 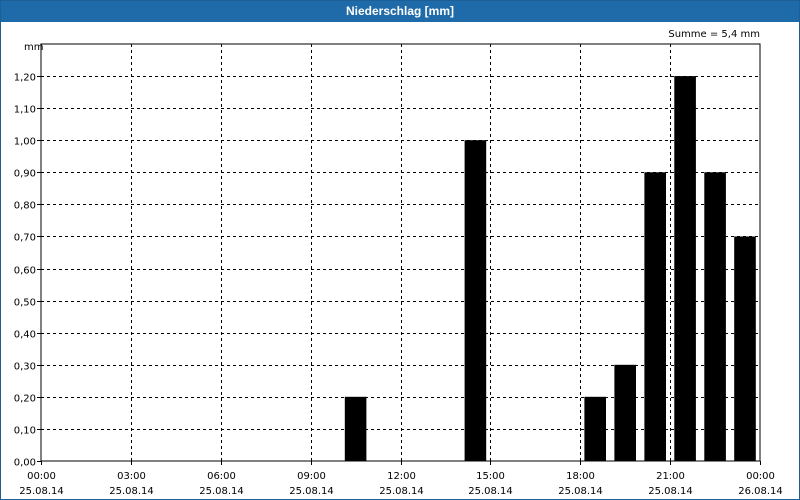 What do you see at coordinates (25, 431) in the screenshot?
I see `y-tick-label: 0,10` at bounding box center [25, 431].